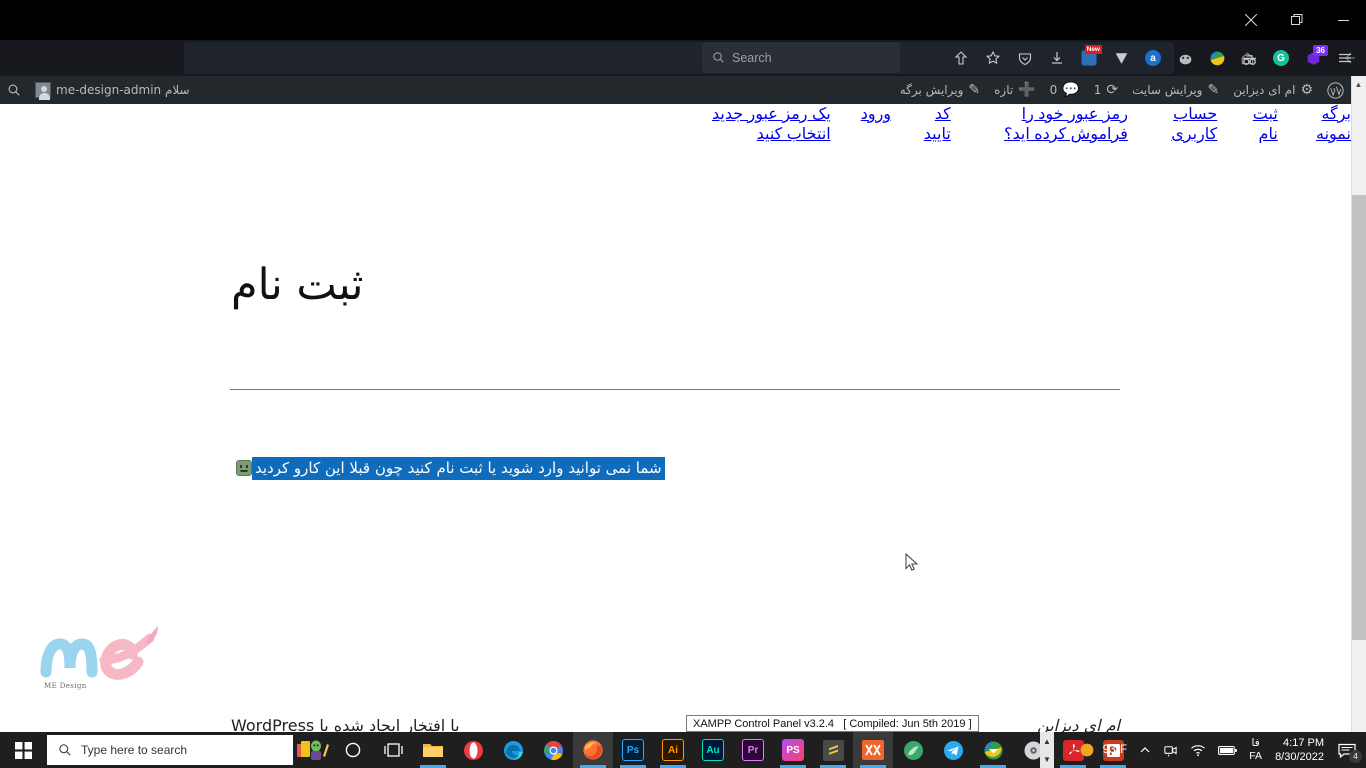  What do you see at coordinates (43, 91) in the screenshot?
I see `avatar` at bounding box center [43, 91].